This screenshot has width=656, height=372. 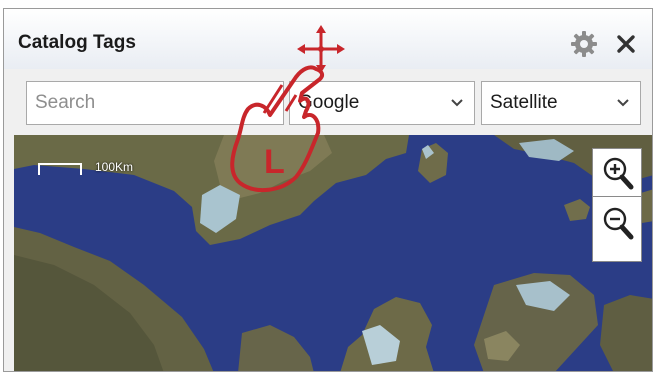 What do you see at coordinates (155, 103) in the screenshot?
I see `search-input` at bounding box center [155, 103].